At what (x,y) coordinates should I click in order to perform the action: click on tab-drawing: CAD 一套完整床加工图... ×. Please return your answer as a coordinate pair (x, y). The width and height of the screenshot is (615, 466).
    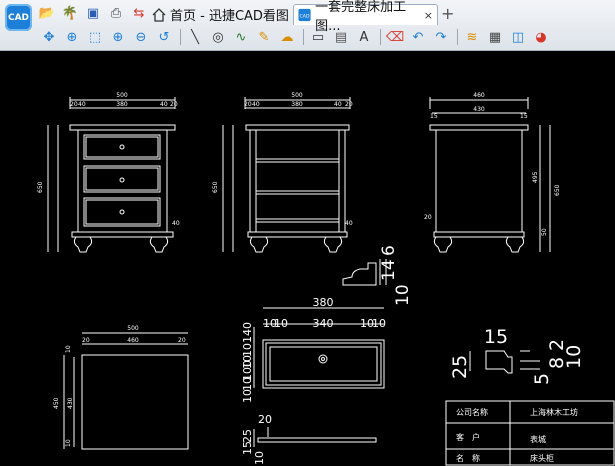
    Looking at the image, I should click on (365, 17).